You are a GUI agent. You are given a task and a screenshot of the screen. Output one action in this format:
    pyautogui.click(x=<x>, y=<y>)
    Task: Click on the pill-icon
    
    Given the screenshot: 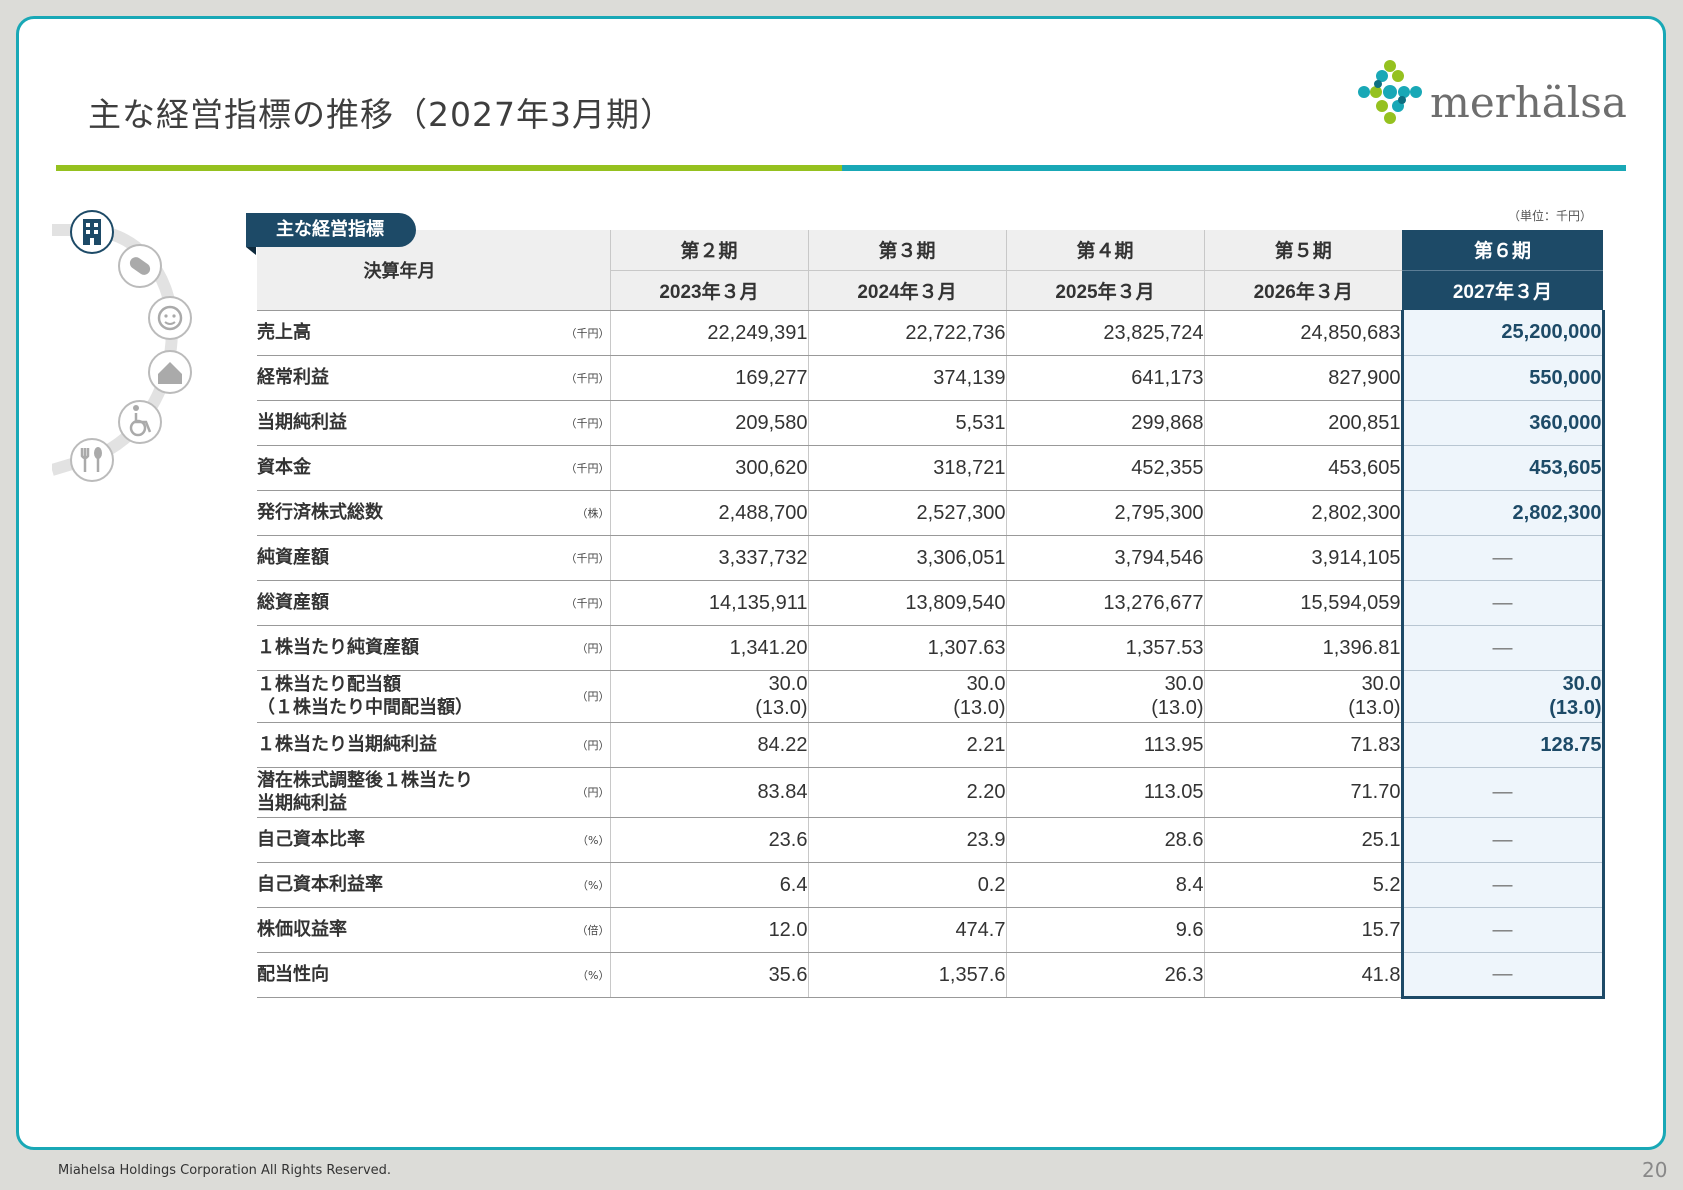 What is the action you would take?
    pyautogui.click(x=140, y=266)
    